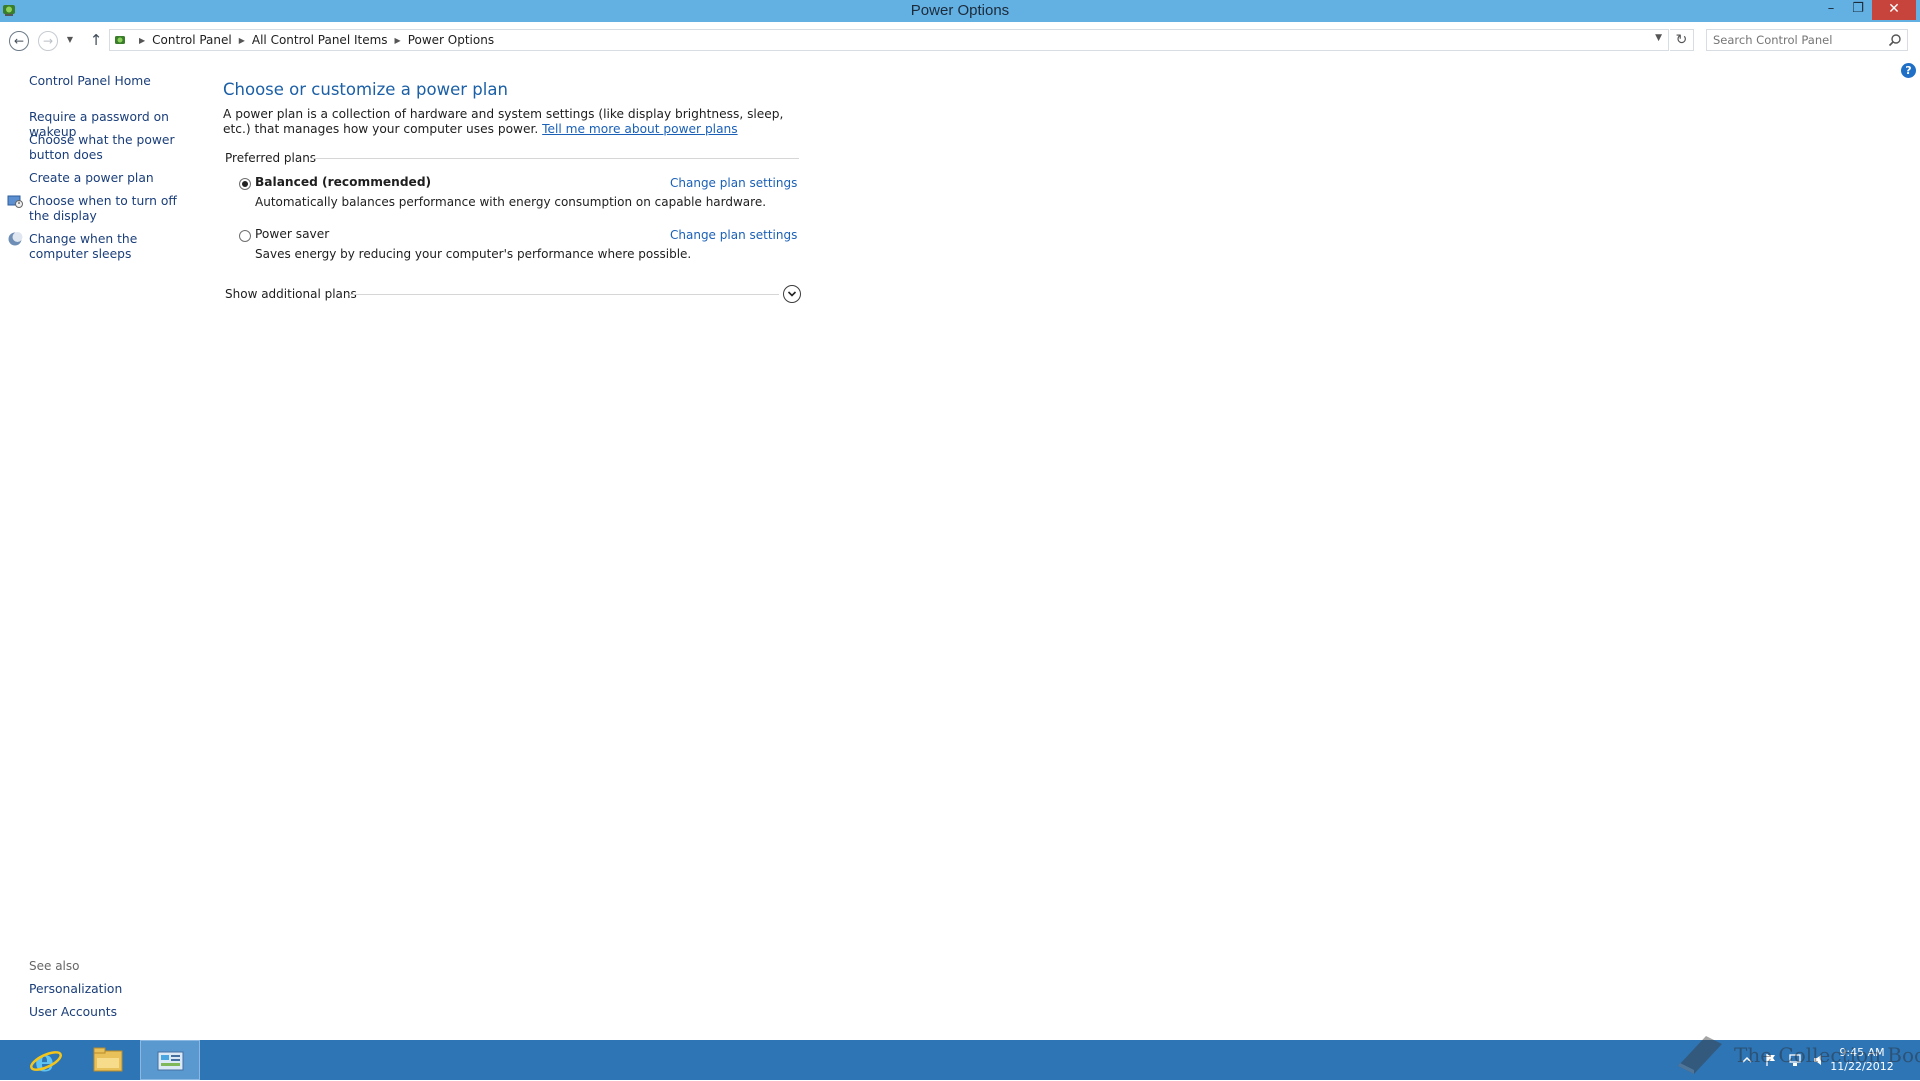 The width and height of the screenshot is (1920, 1081). What do you see at coordinates (1700, 1055) in the screenshot?
I see `book-logo-icon` at bounding box center [1700, 1055].